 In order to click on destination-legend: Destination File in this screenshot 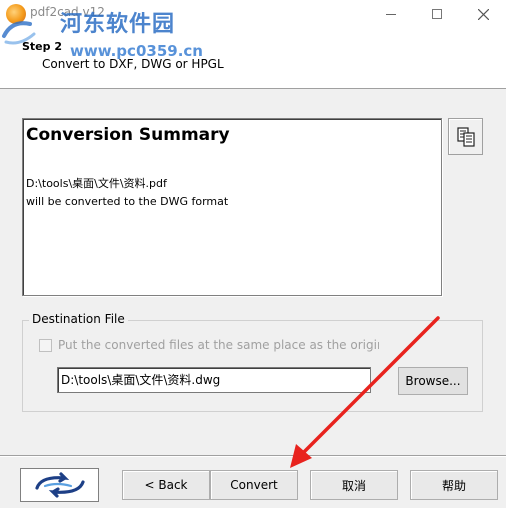, I will do `click(78, 319)`.